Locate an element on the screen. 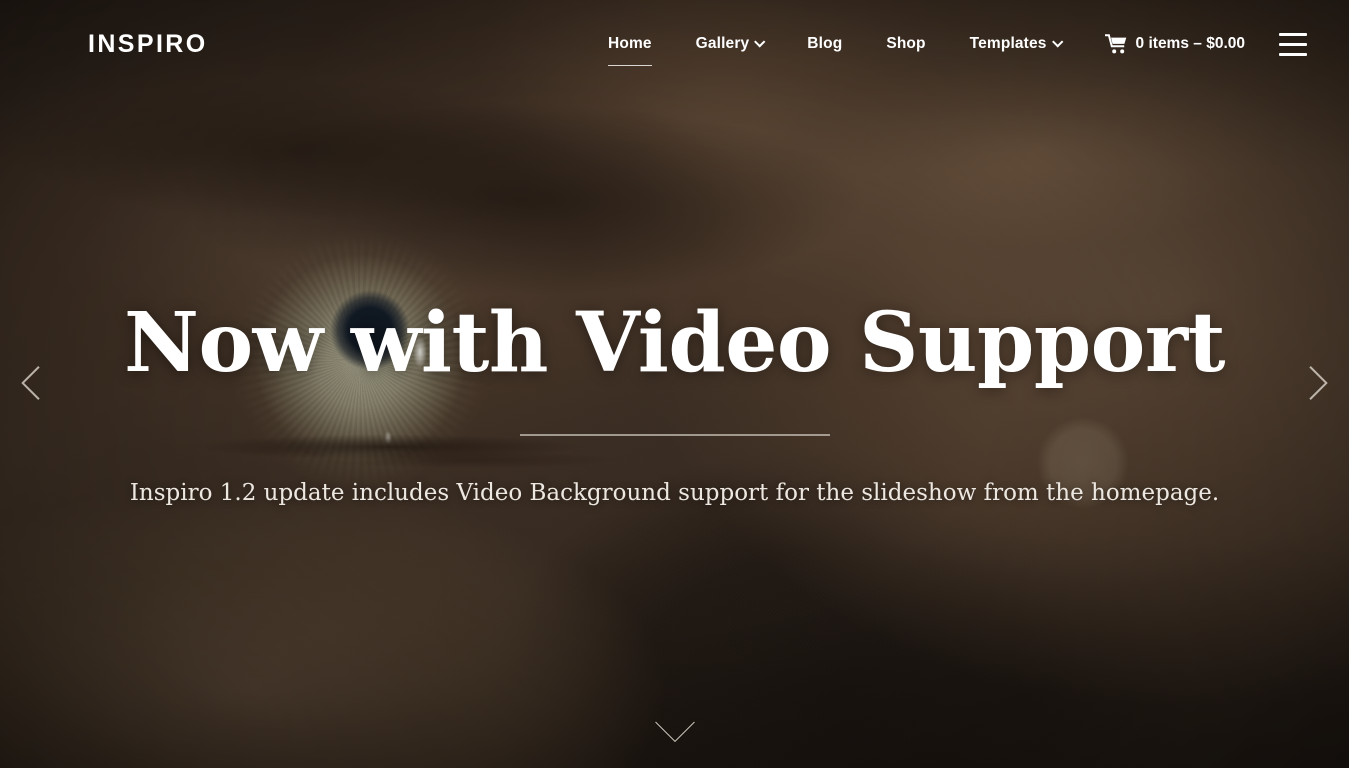 Image resolution: width=1349 pixels, height=768 pixels. scroll-down-button is located at coordinates (675, 726).